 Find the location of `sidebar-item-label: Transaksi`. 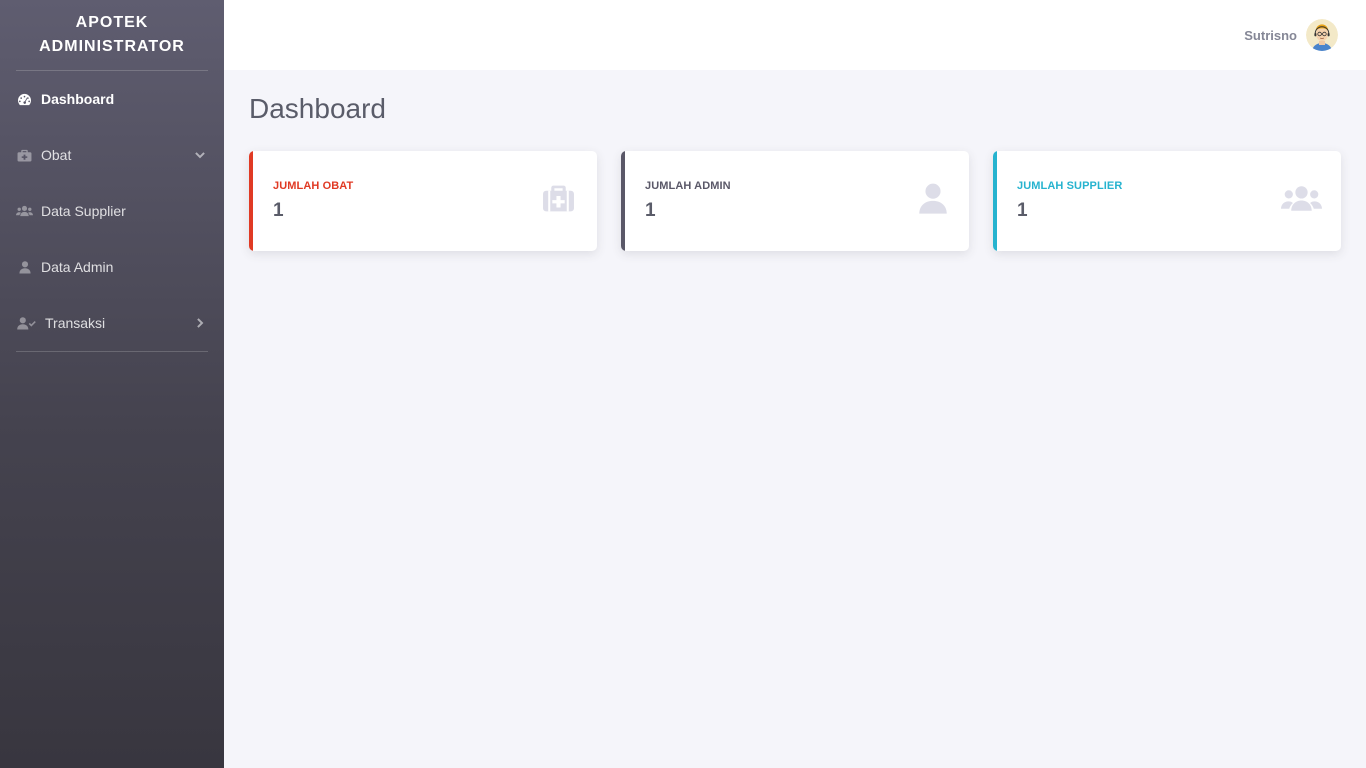

sidebar-item-label: Transaksi is located at coordinates (75, 323).